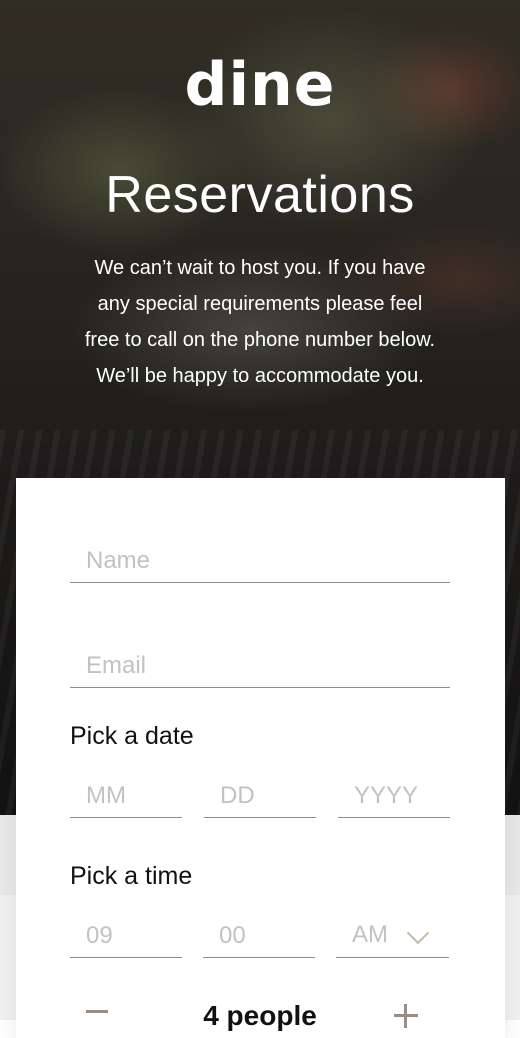  Describe the element at coordinates (260, 376) in the screenshot. I see `intro-line: We’ll be happy to accommodate you.` at that location.